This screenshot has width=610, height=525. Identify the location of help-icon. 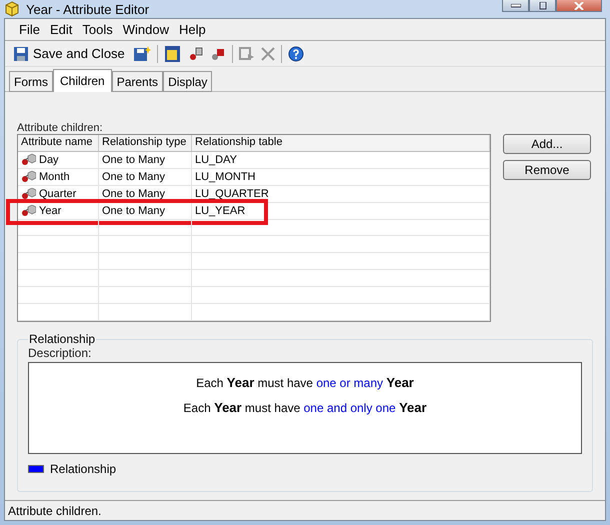
(296, 54).